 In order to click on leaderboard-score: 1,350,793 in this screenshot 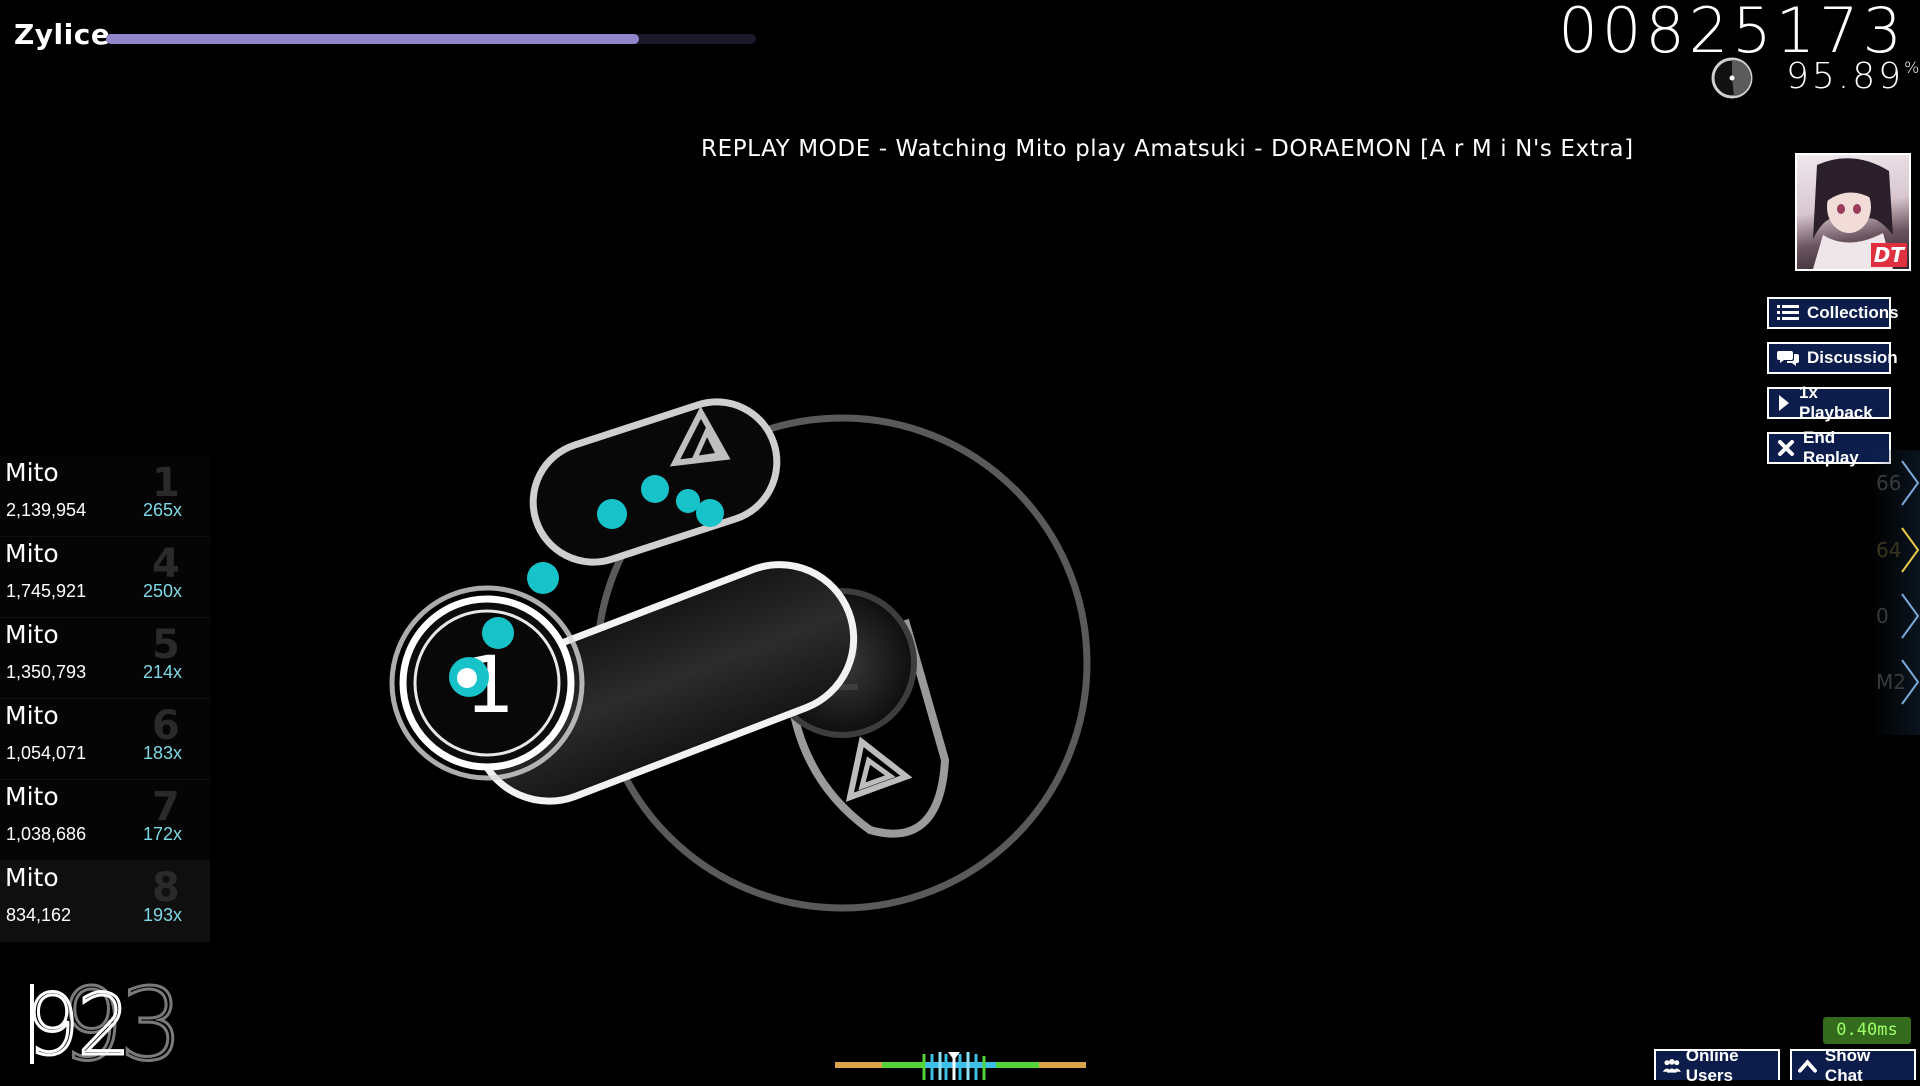, I will do `click(46, 672)`.